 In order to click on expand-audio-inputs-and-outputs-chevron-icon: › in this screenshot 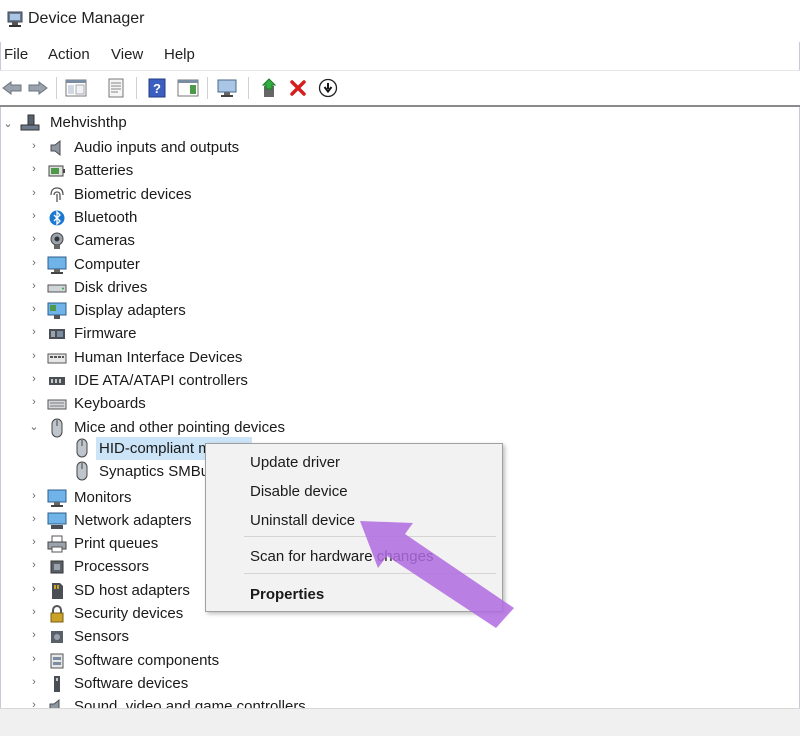, I will do `click(34, 146)`.